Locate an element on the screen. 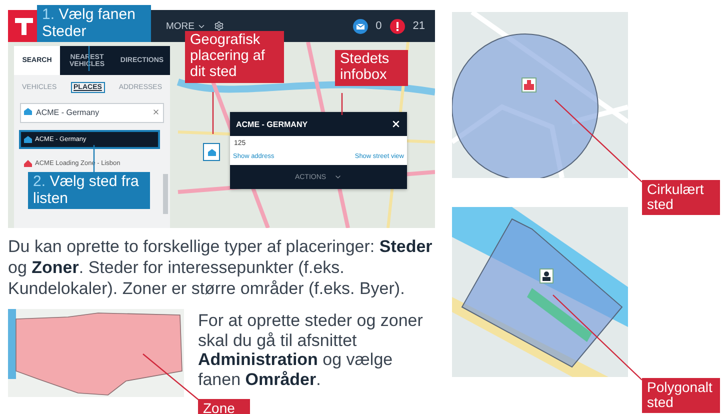 Image resolution: width=723 pixels, height=414 pixels. logo-icon is located at coordinates (24, 26).